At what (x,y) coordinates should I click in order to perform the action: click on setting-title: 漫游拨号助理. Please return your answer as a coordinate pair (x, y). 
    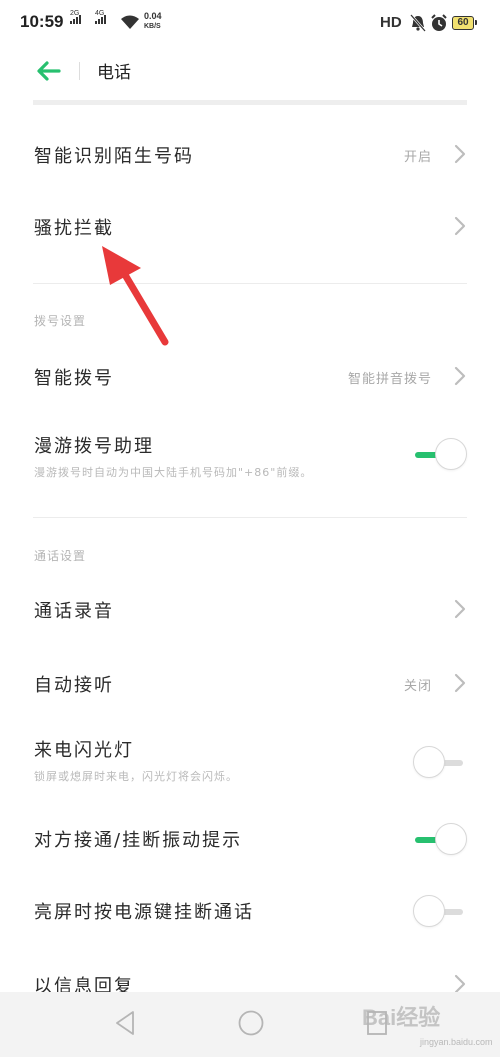
    Looking at the image, I should click on (94, 446).